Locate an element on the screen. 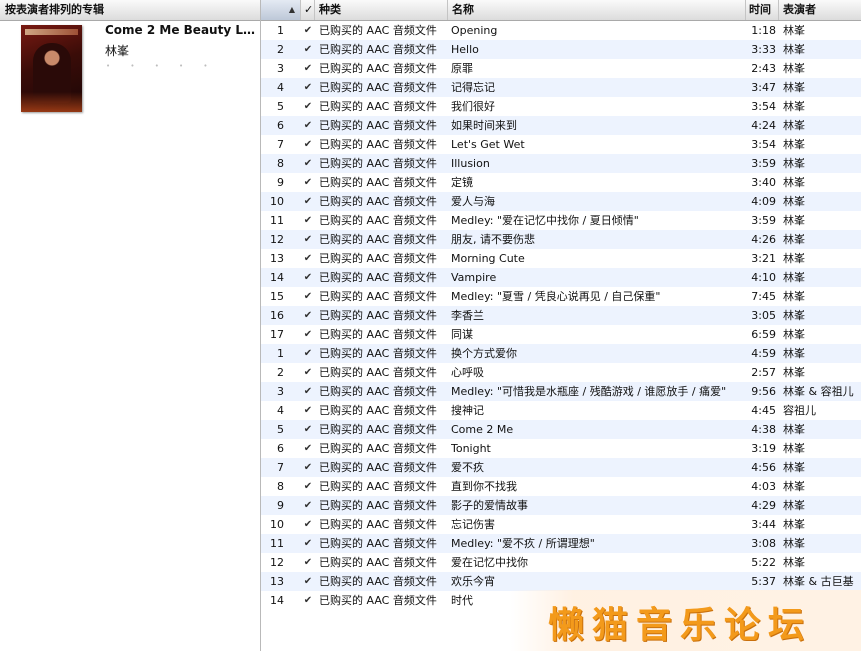 This screenshot has height=651, width=861. track-row: 13 ✔ 已购买的 AAC 音频文件 欢乐今宵 5:37 林峯 & 古巨基 is located at coordinates (561, 581).